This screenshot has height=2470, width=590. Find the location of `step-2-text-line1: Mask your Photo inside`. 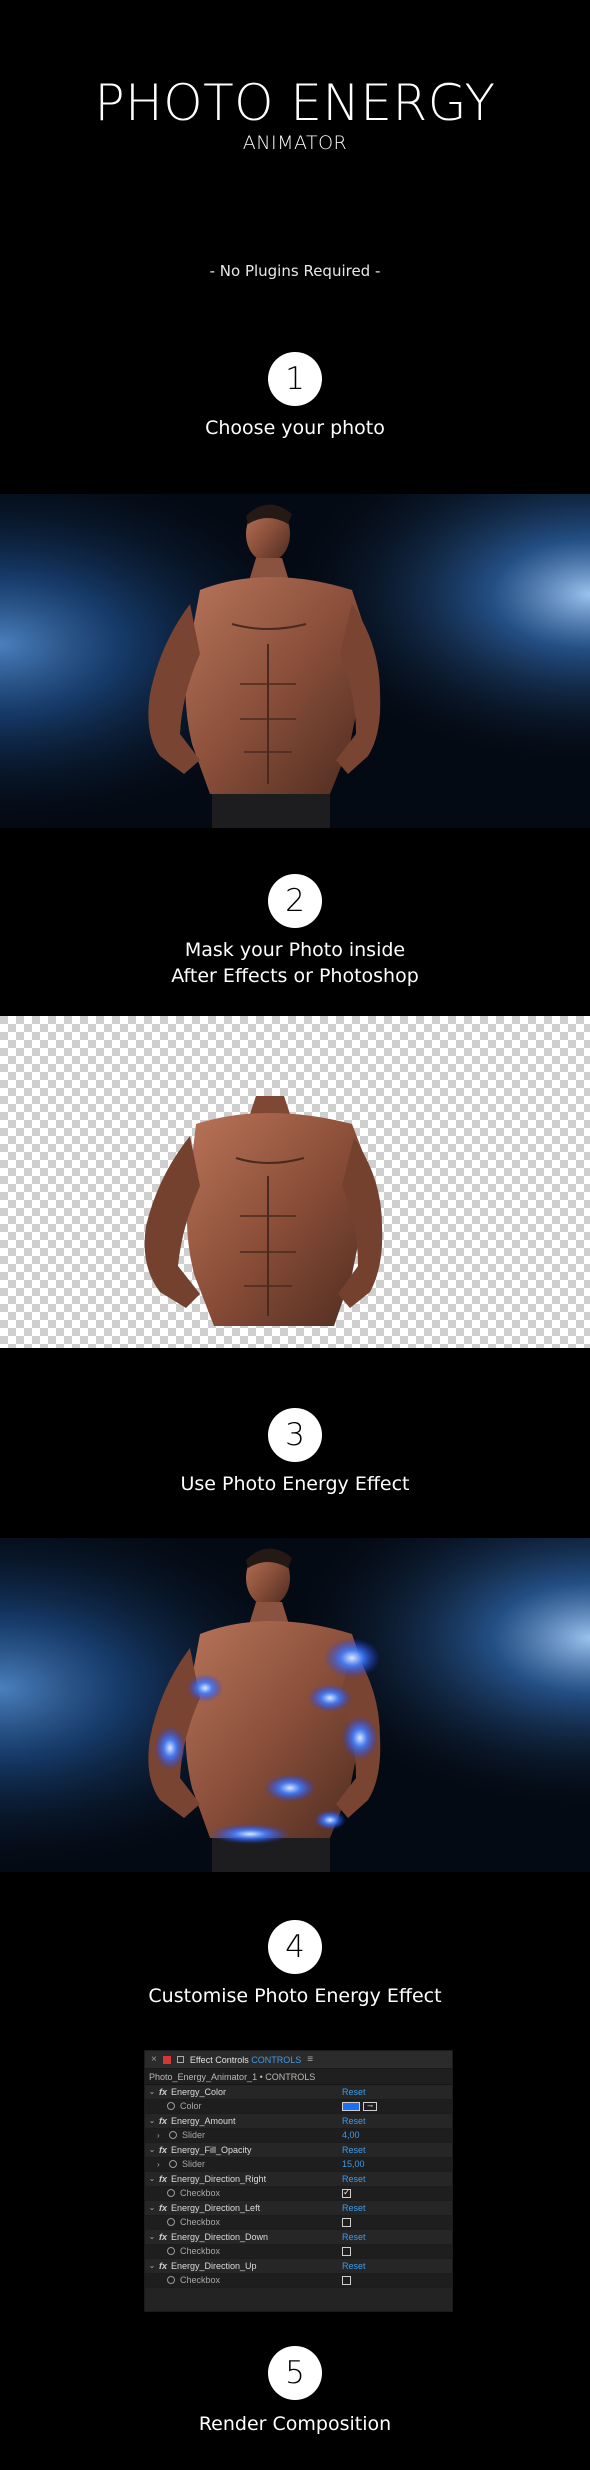

step-2-text-line1: Mask your Photo inside is located at coordinates (295, 950).